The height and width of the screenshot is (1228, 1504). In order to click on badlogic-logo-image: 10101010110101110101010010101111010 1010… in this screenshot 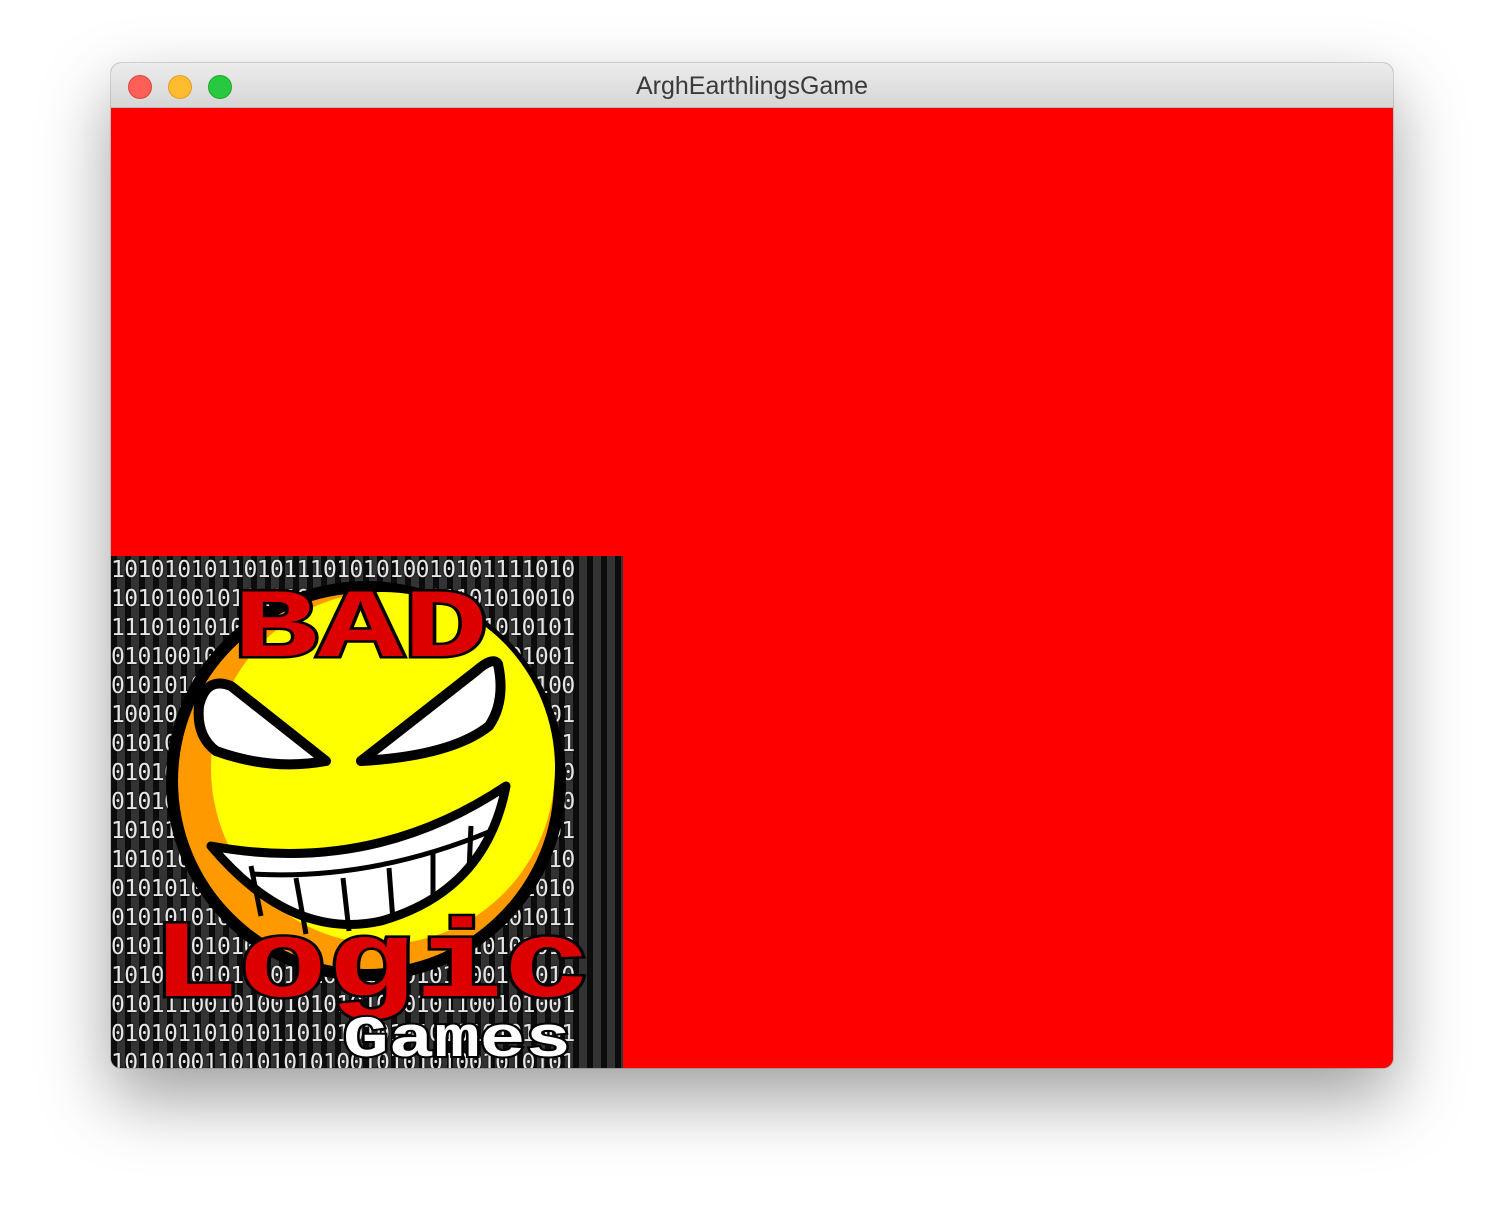, I will do `click(367, 812)`.